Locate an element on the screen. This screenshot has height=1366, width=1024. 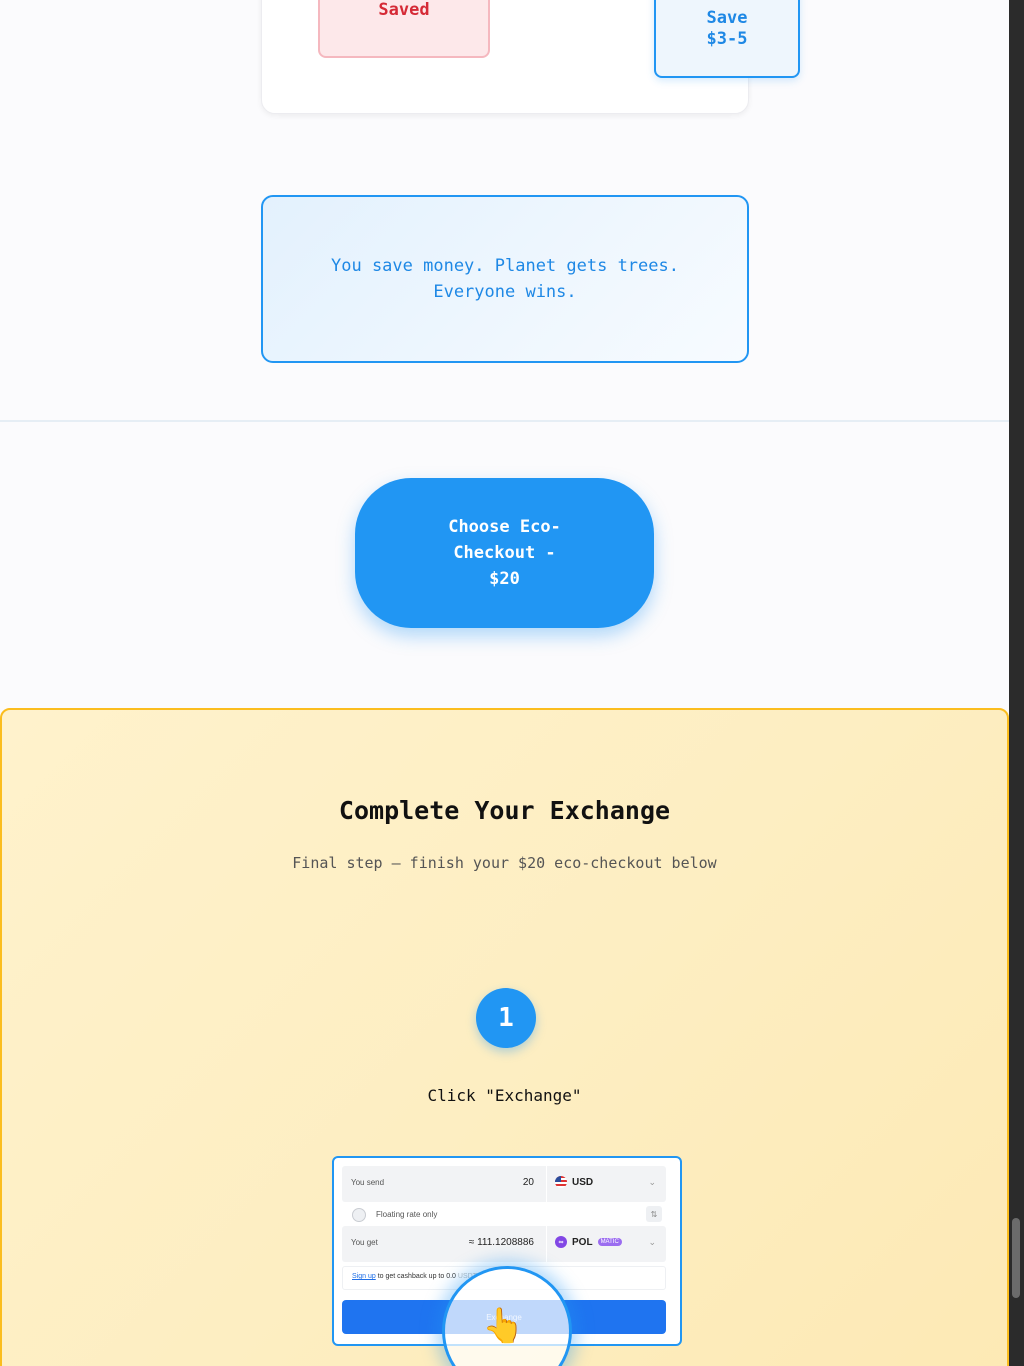
get-currency: POL is located at coordinates (582, 1242).